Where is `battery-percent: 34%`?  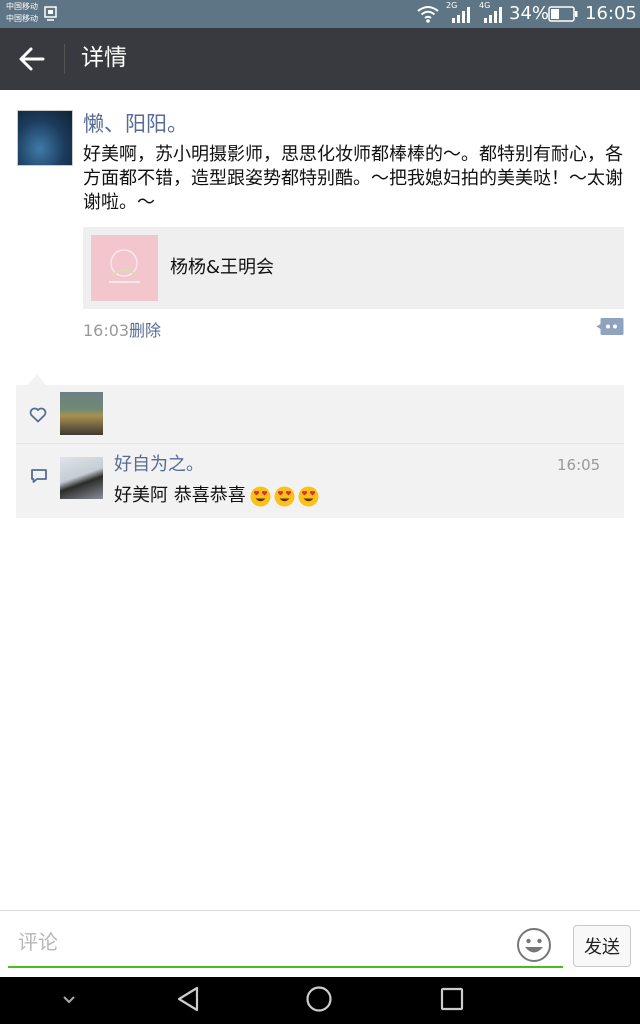 battery-percent: 34% is located at coordinates (529, 13).